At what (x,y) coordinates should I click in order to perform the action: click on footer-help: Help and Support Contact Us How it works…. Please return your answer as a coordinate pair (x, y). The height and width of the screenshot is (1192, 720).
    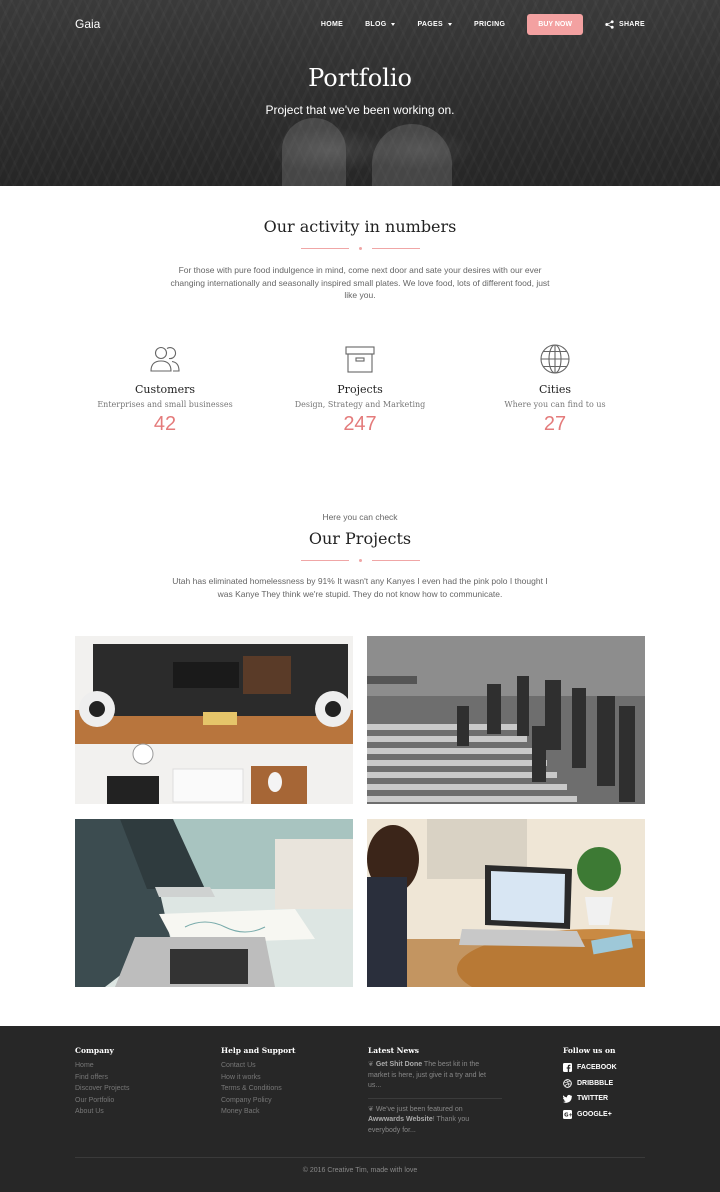
    Looking at the image, I should click on (258, 1082).